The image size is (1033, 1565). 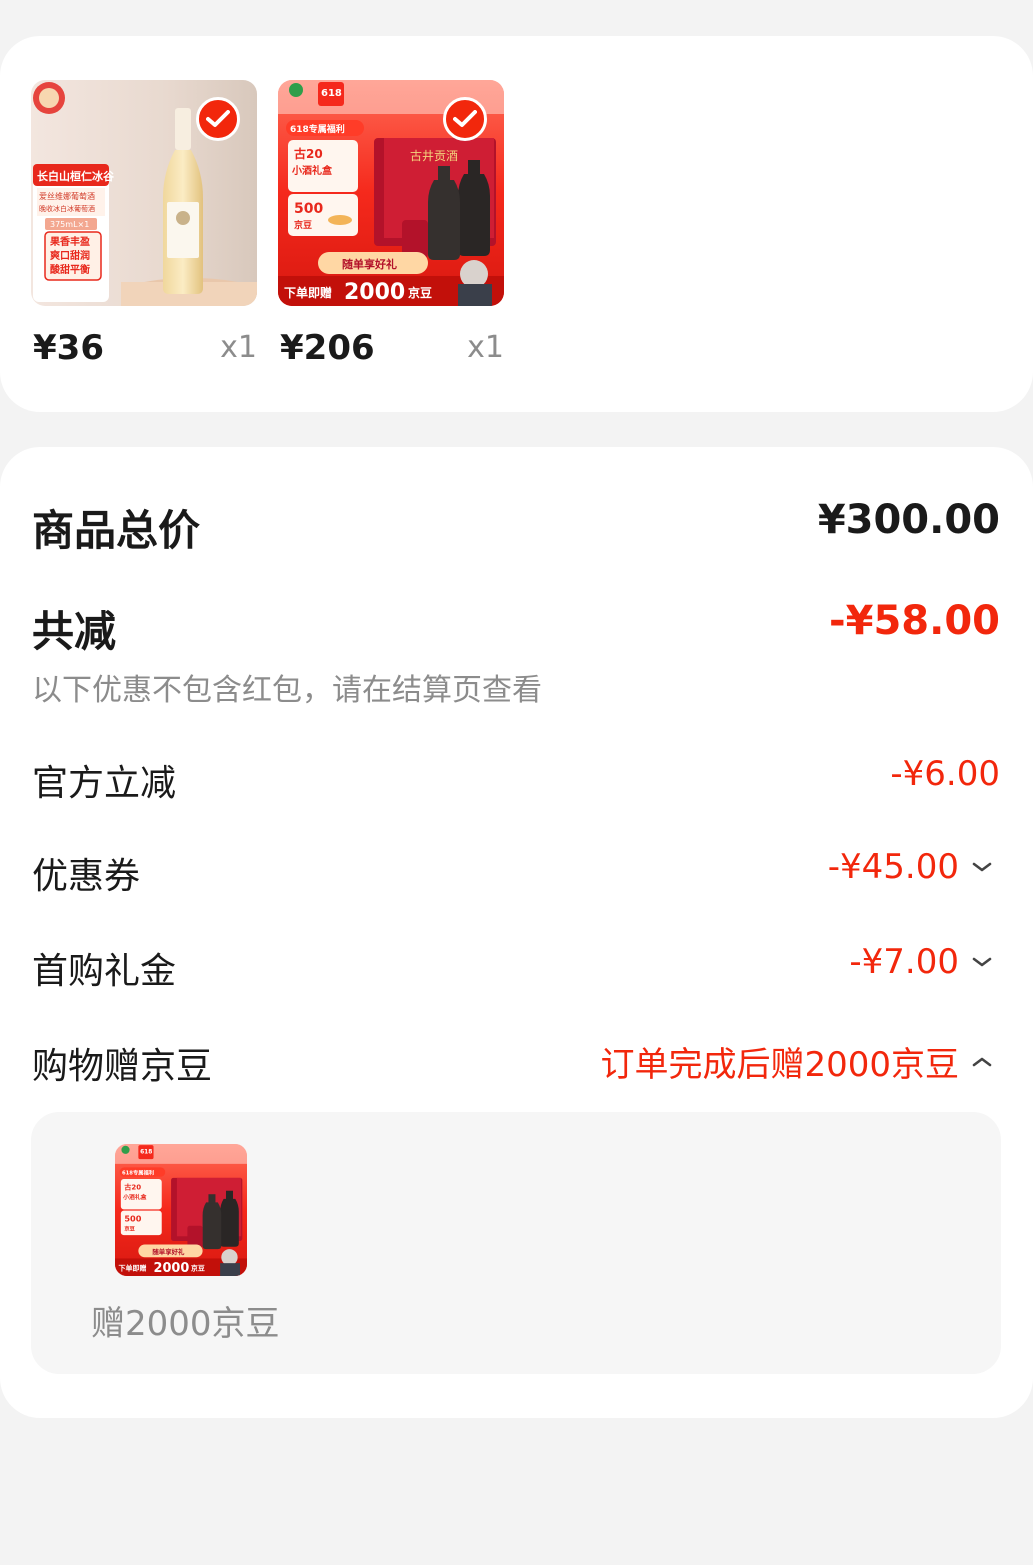 I want to click on gift-image-text: 2000, so click(x=172, y=1268).